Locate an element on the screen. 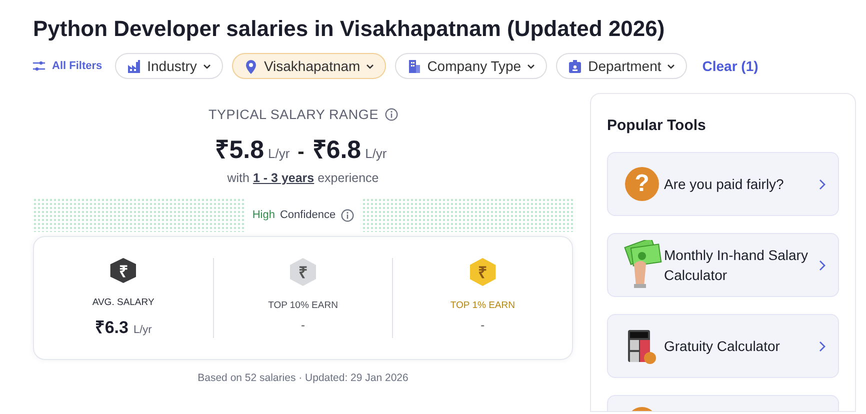 The width and height of the screenshot is (866, 414). filter-dropdown: Company Type is located at coordinates (471, 66).